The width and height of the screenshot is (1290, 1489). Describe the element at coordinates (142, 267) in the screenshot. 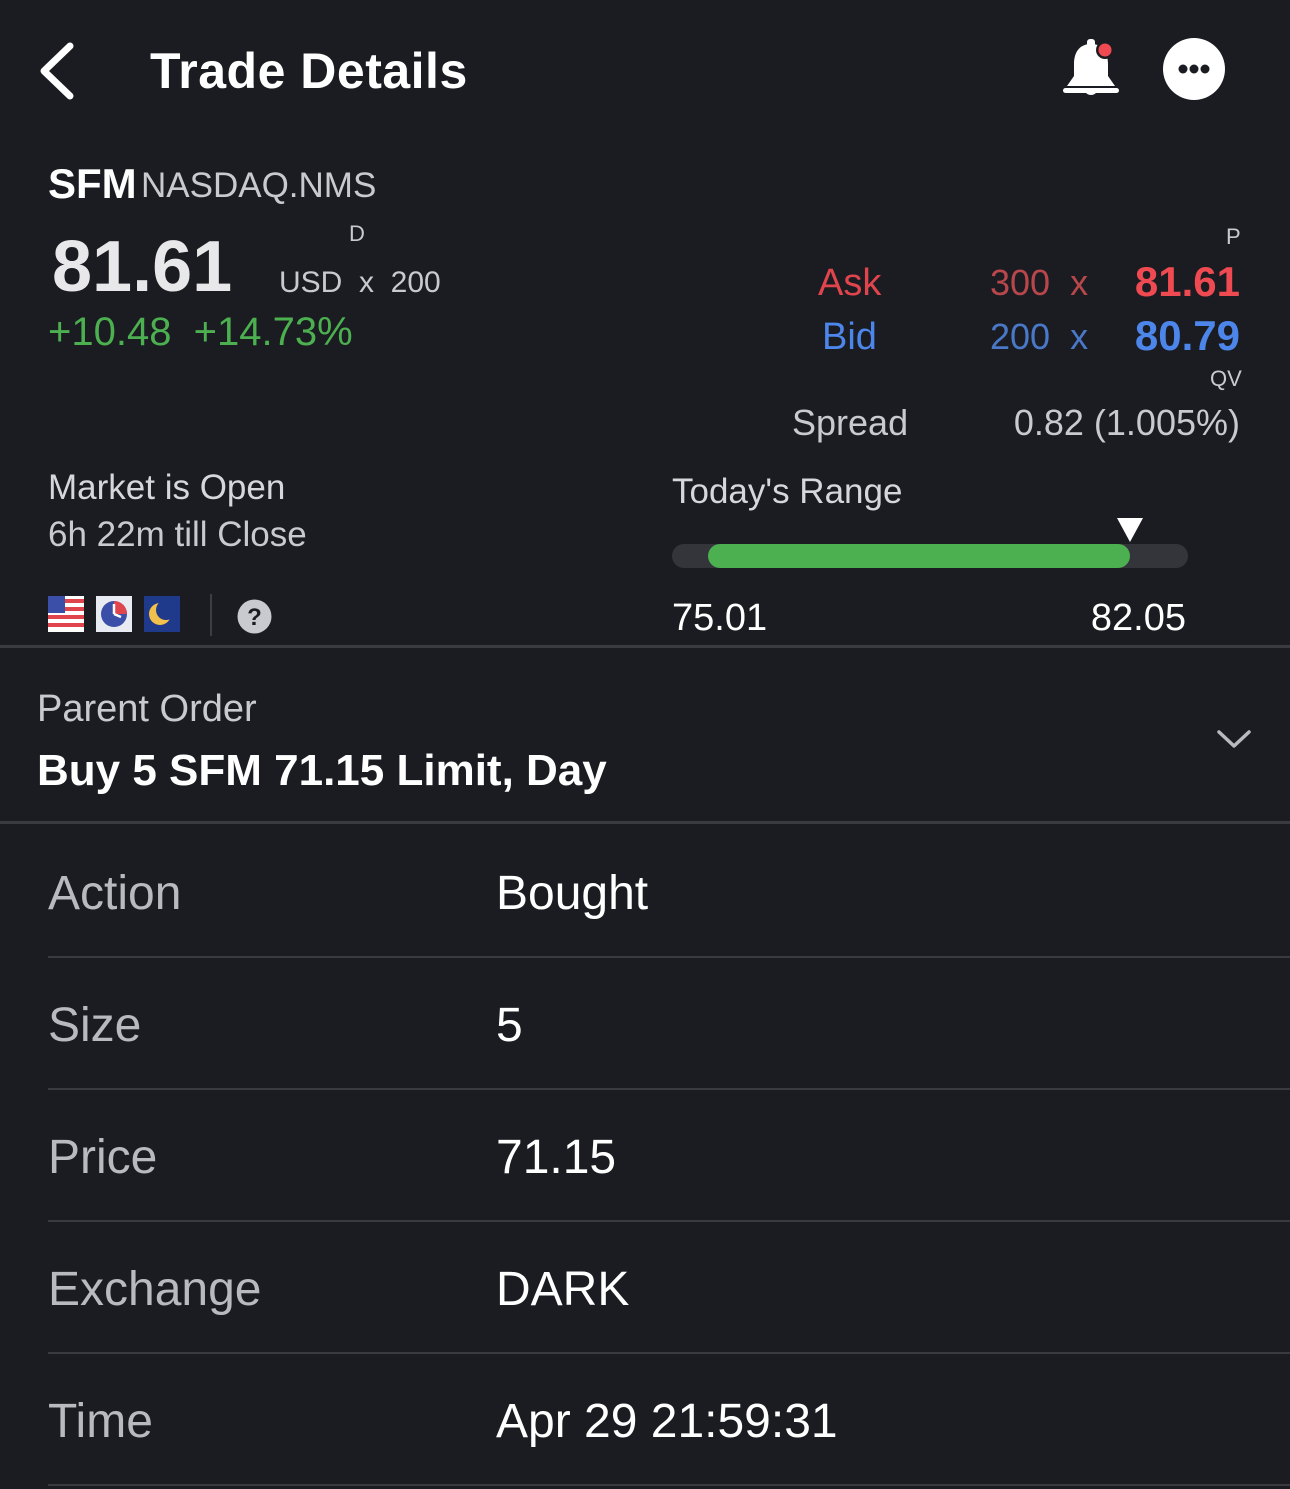

I see `last-price: 81.61` at that location.